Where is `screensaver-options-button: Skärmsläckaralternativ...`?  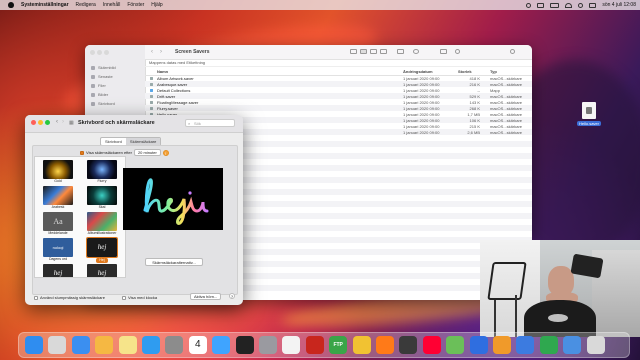 screensaver-options-button: Skärmsläckaralternativ... is located at coordinates (174, 262).